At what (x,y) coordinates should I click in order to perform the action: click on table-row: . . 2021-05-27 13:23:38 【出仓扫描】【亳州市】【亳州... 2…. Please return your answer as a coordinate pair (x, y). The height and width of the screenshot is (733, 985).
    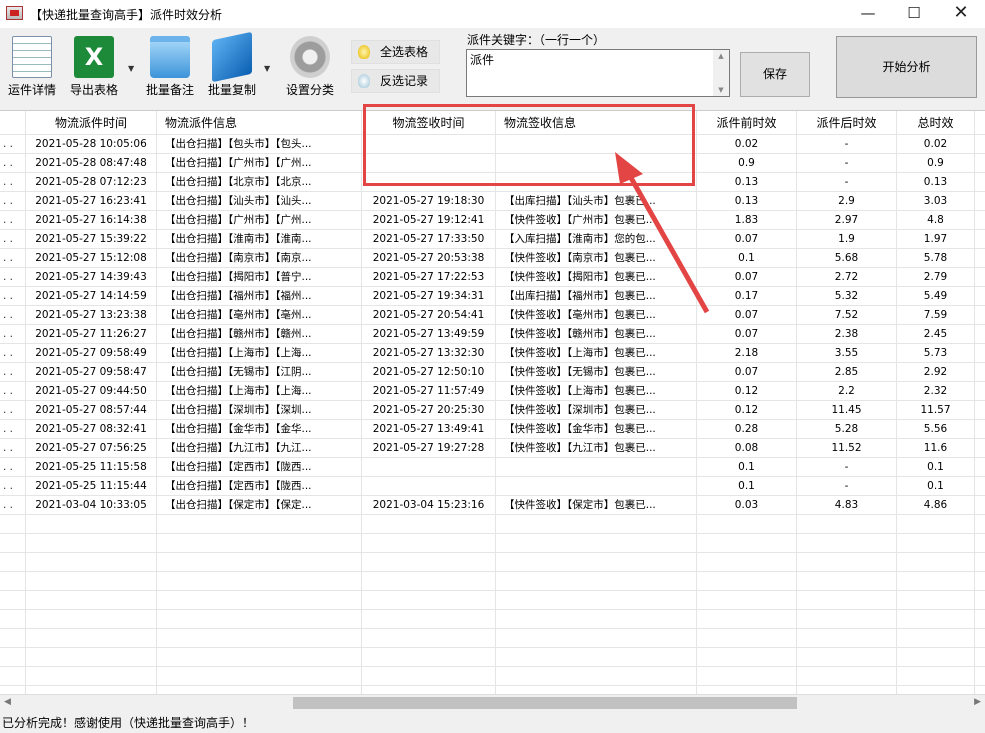
    Looking at the image, I should click on (492, 315).